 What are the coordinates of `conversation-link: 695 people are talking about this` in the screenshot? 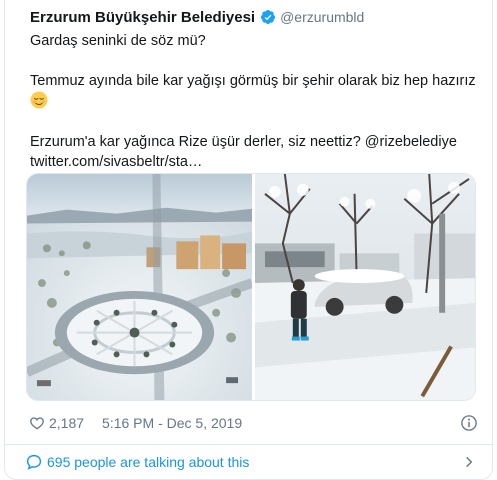 It's located at (248, 462).